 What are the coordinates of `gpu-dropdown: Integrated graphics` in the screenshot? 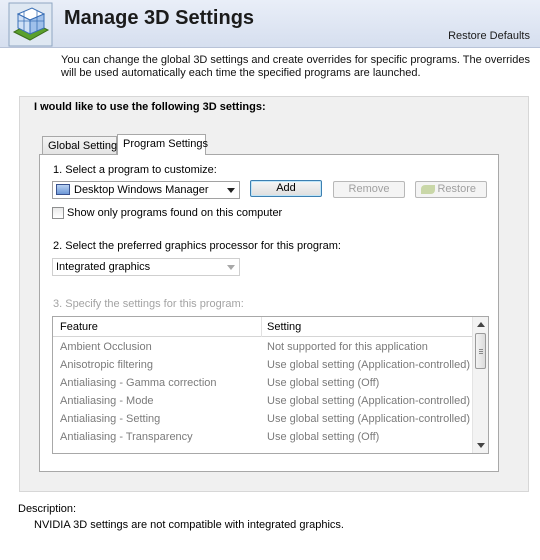 It's located at (146, 267).